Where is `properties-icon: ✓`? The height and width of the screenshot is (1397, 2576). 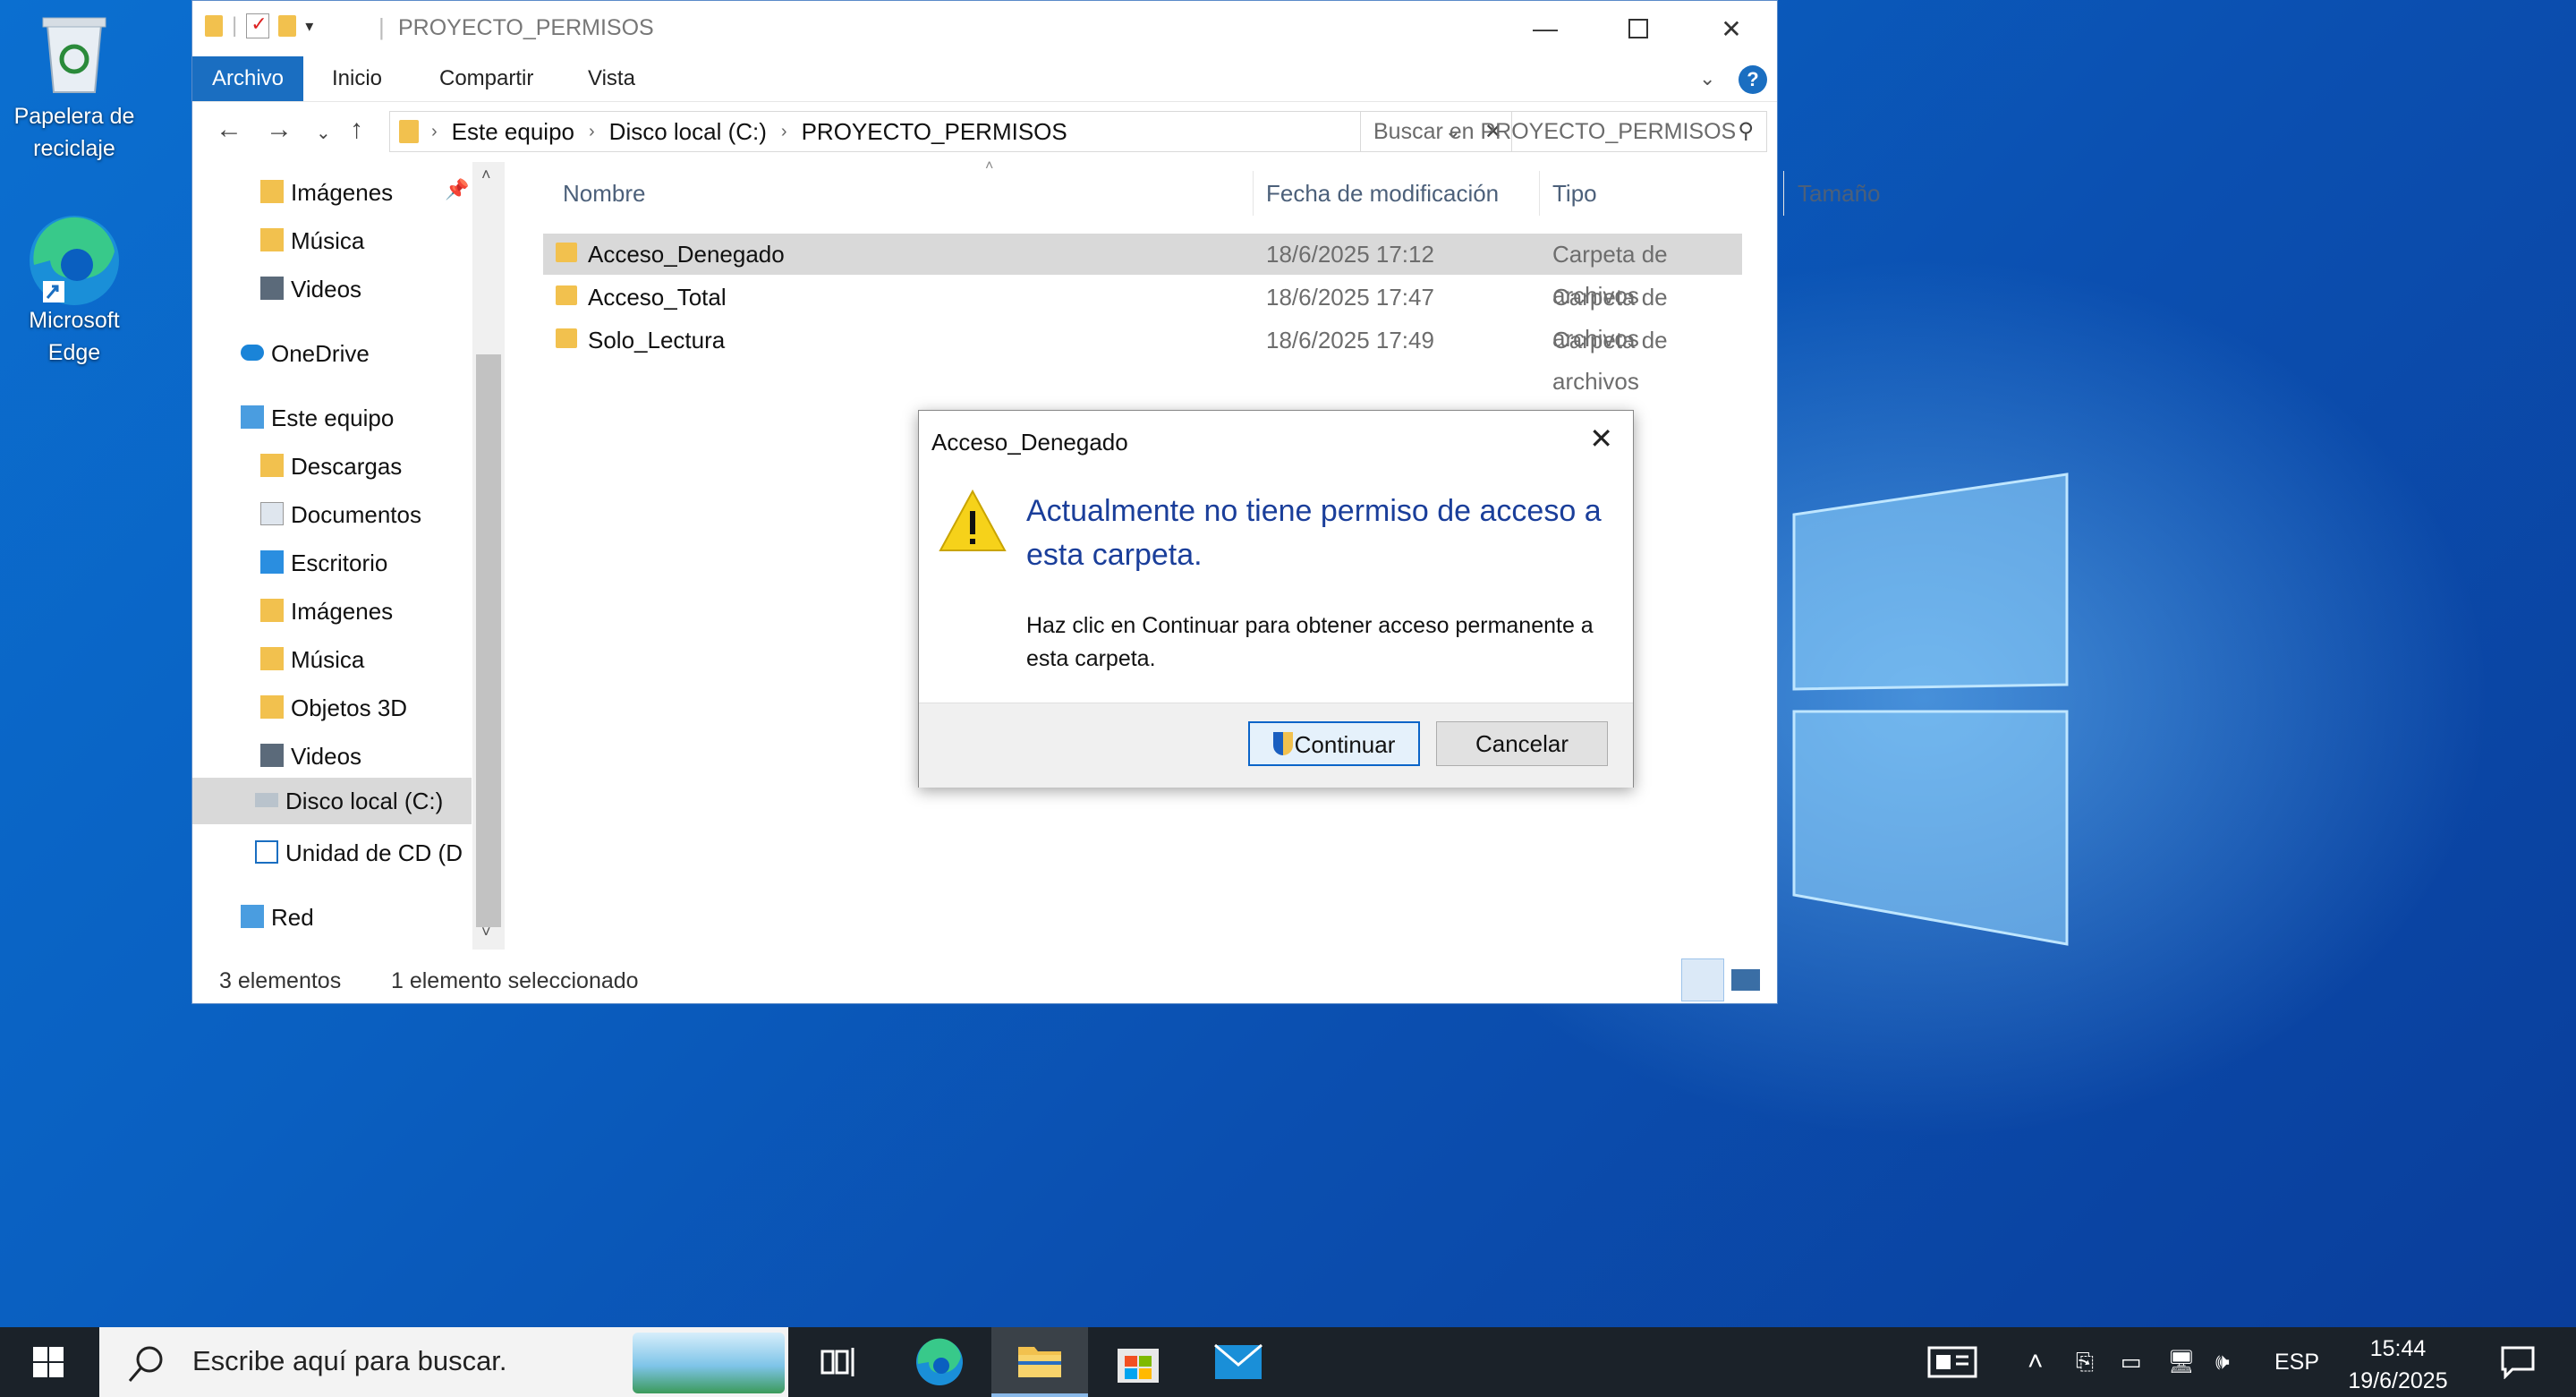 properties-icon: ✓ is located at coordinates (258, 26).